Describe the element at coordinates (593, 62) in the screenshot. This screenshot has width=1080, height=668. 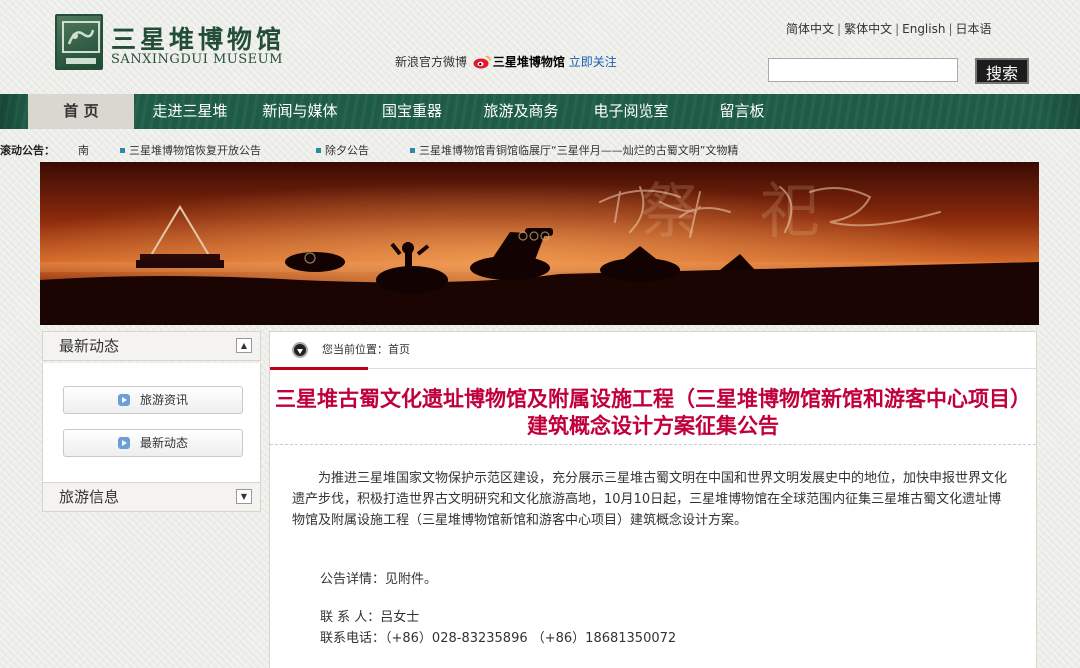
I see `weibo-follow-link: 立即关注` at that location.